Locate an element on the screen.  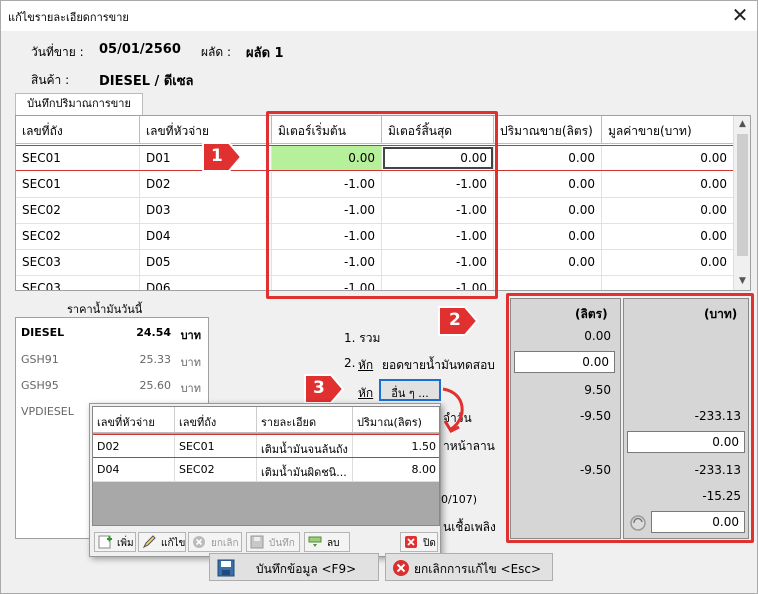
price-item-name: VPDIESEL is located at coordinates (47, 411).